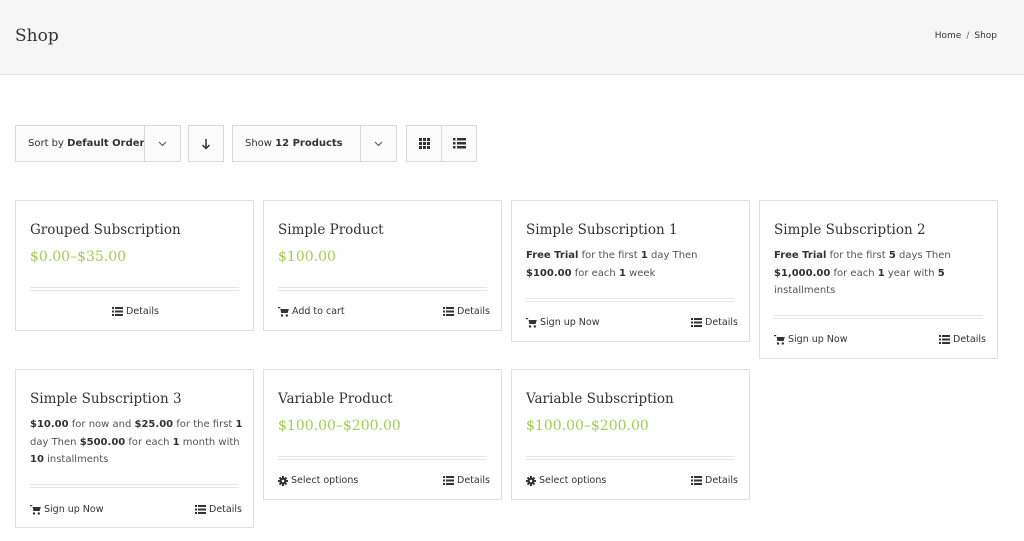  I want to click on terms-part: $25.00, so click(154, 424).